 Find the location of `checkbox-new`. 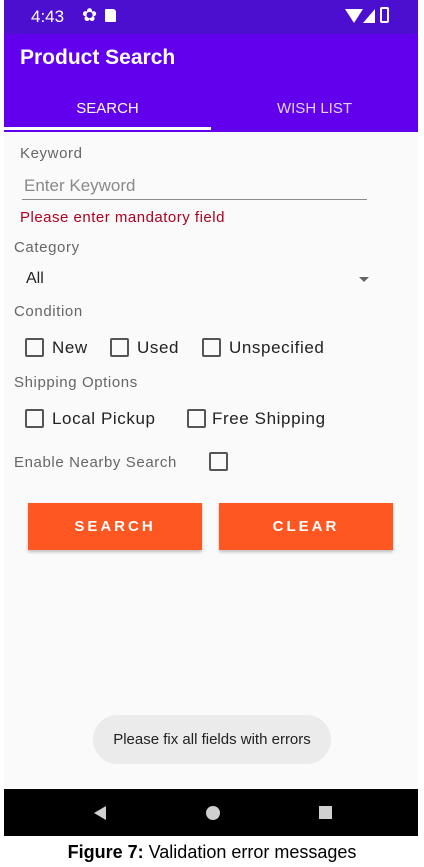

checkbox-new is located at coordinates (34, 347).